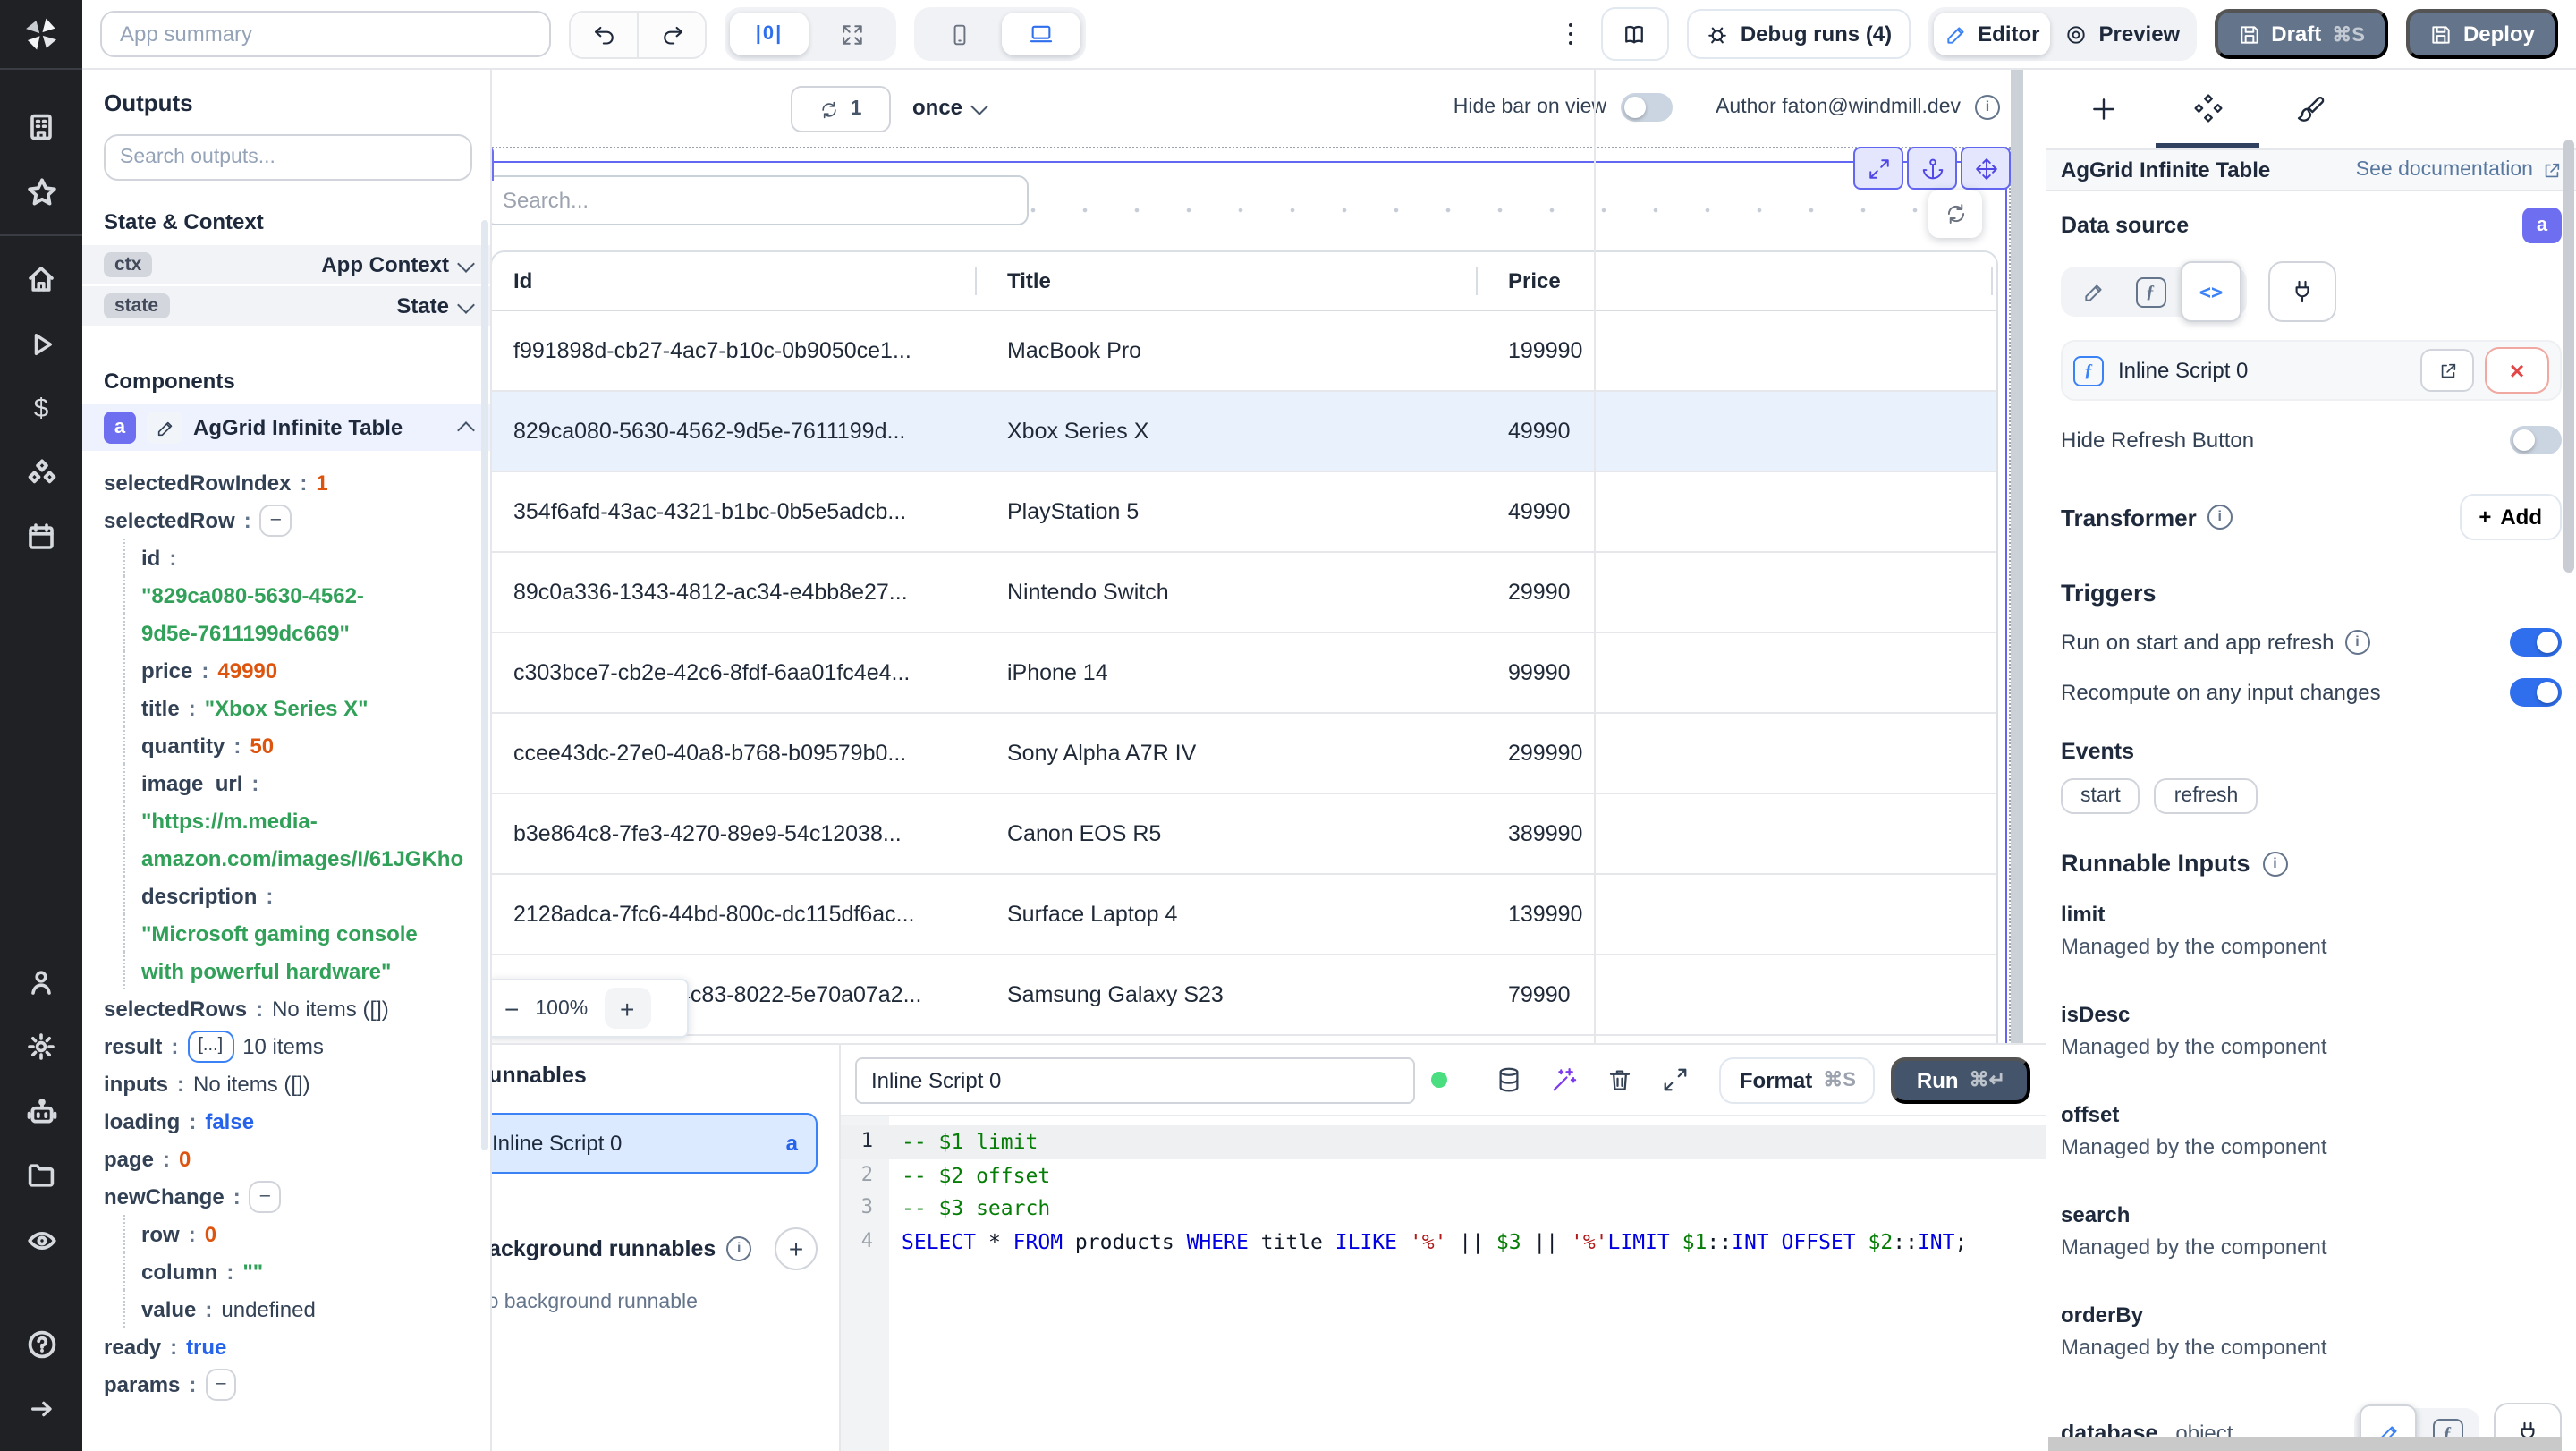 This screenshot has width=2576, height=1451. What do you see at coordinates (2568, 356) in the screenshot?
I see `settings-scrollbar` at bounding box center [2568, 356].